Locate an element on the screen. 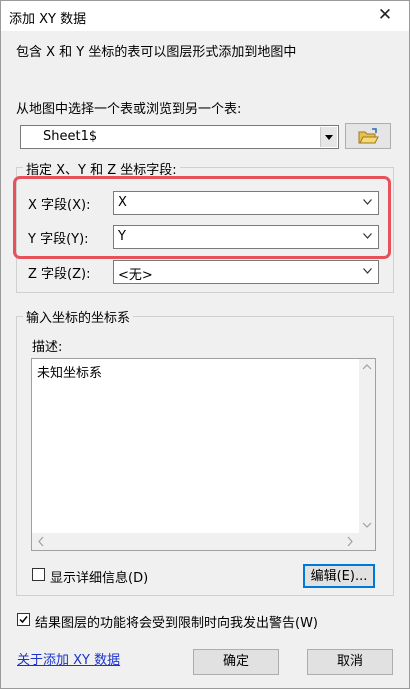  open-folder-icon is located at coordinates (368, 136).